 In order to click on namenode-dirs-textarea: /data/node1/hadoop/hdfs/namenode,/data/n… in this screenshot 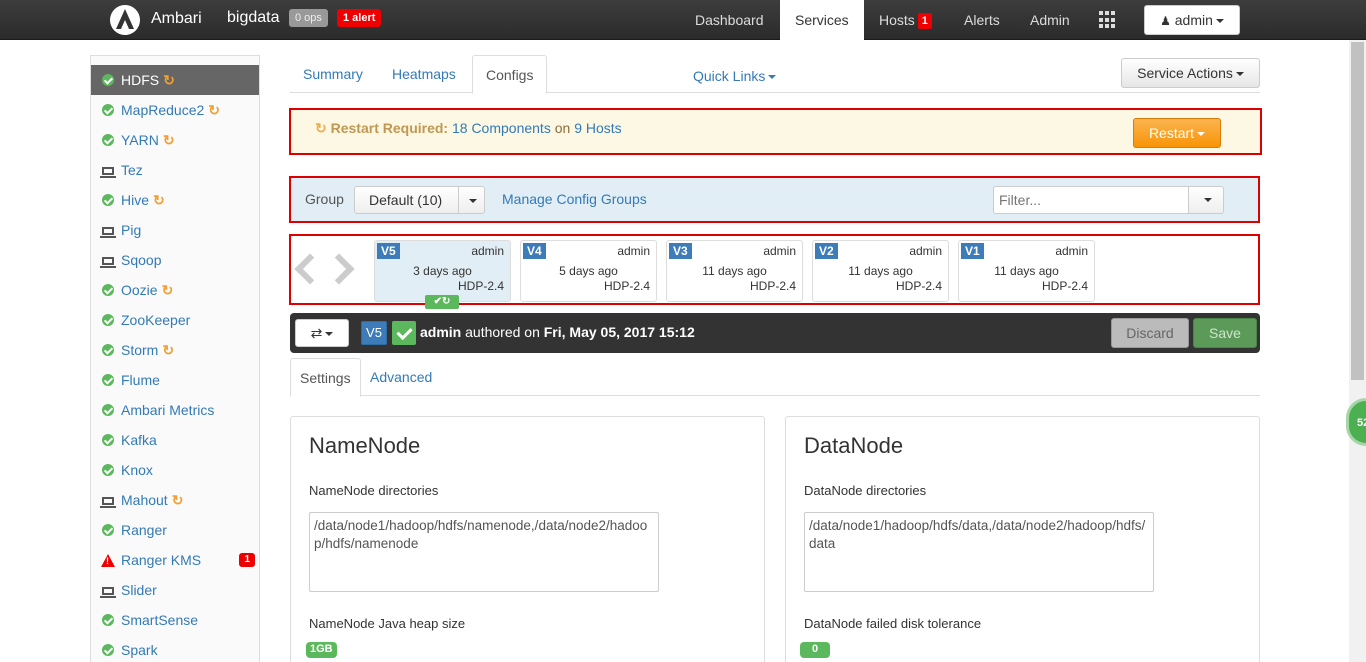, I will do `click(484, 552)`.